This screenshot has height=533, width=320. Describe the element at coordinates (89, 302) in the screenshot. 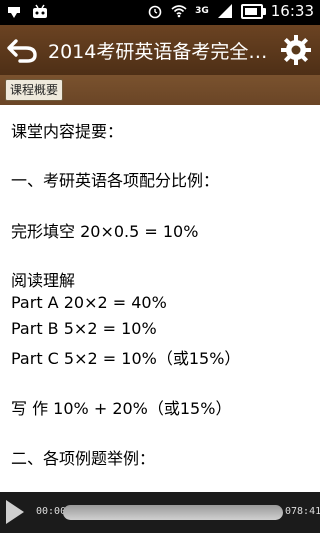

I see `content-line: Part A 20×2 = 40%` at that location.